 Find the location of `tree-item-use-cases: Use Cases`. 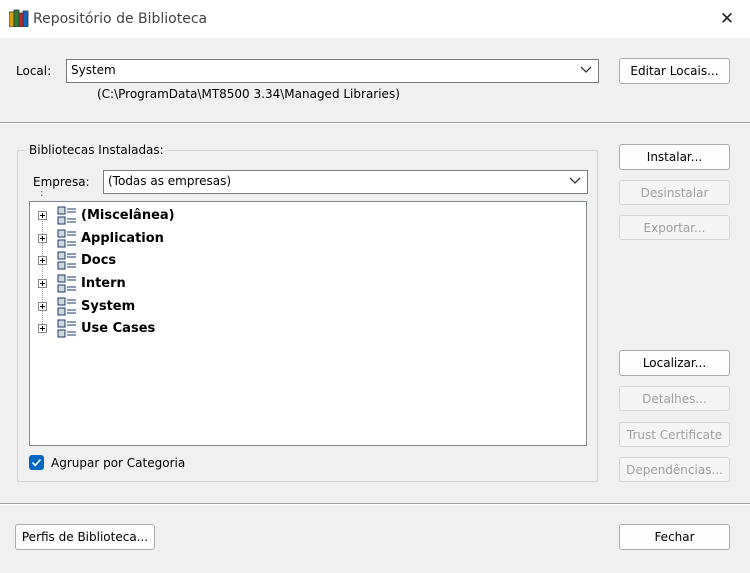

tree-item-use-cases: Use Cases is located at coordinates (180, 328).